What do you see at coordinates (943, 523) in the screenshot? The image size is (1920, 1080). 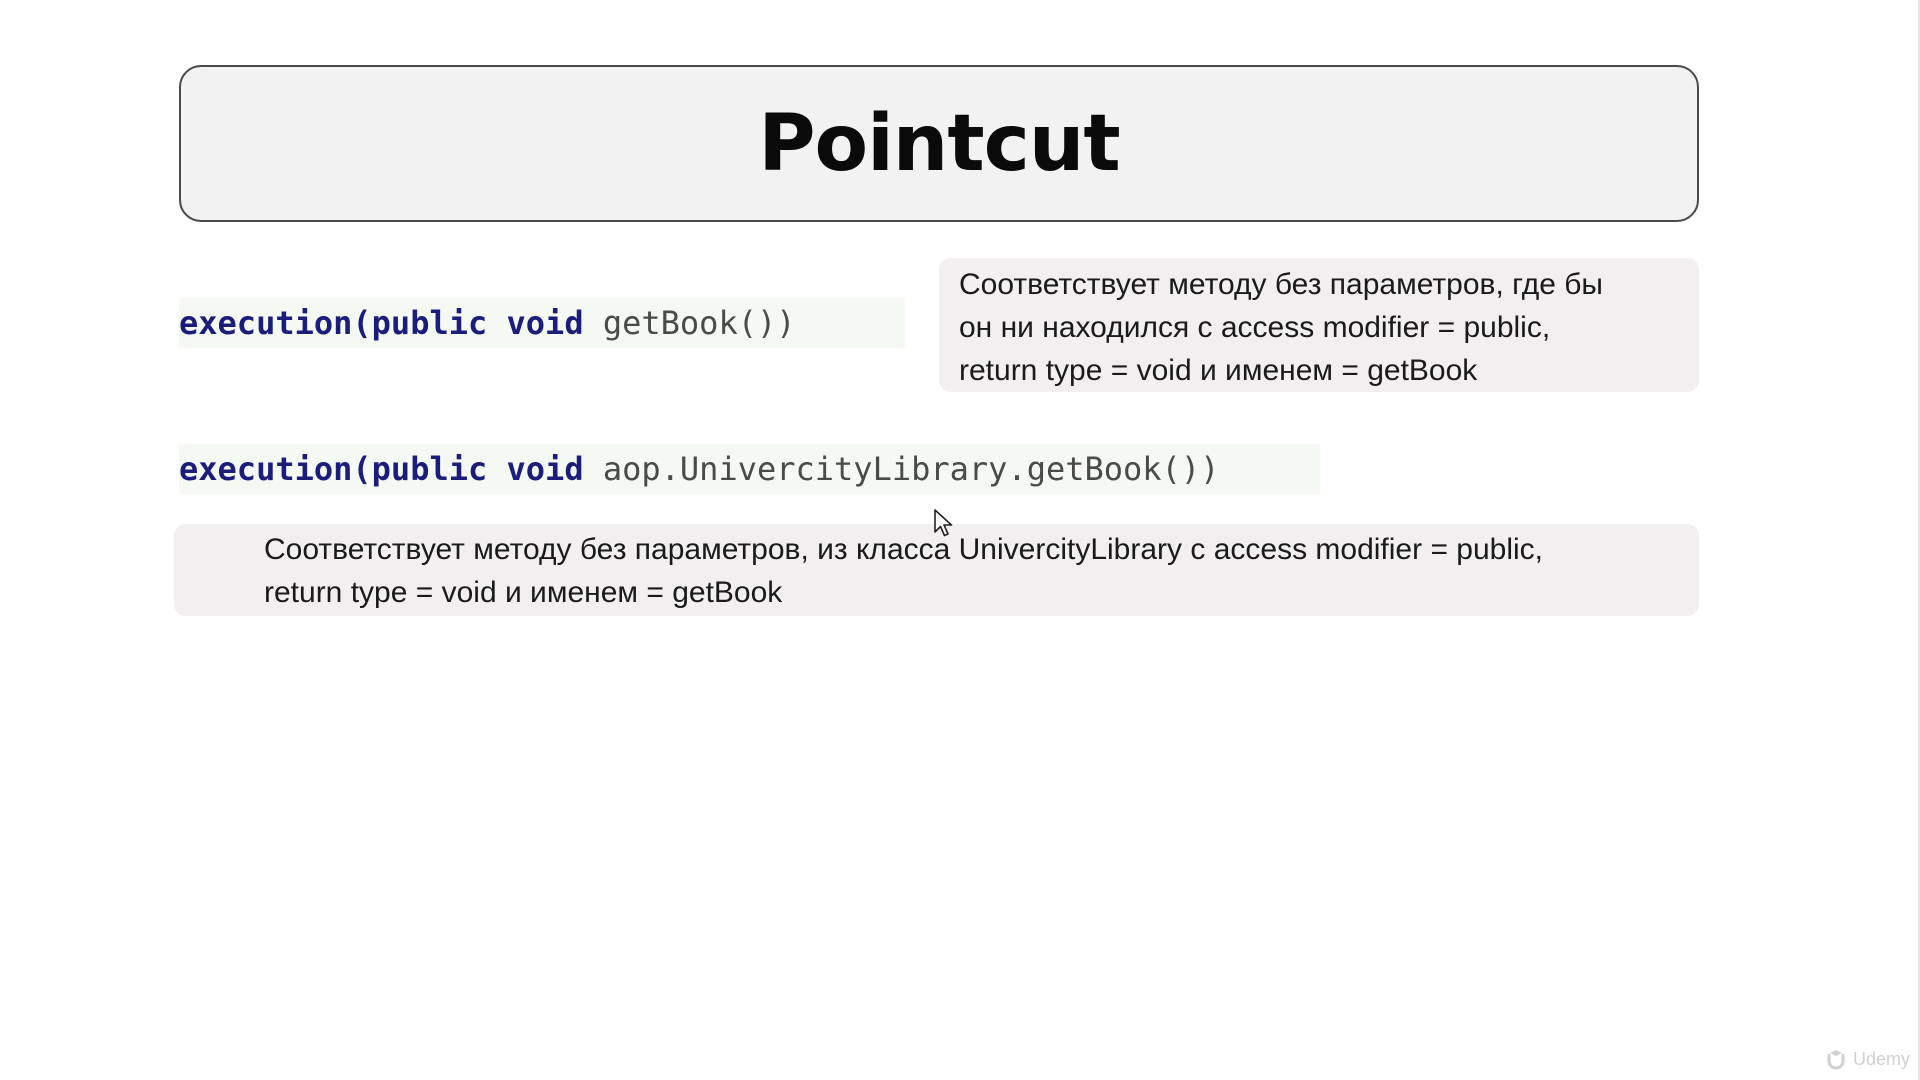 I see `mouse-pointer-icon` at bounding box center [943, 523].